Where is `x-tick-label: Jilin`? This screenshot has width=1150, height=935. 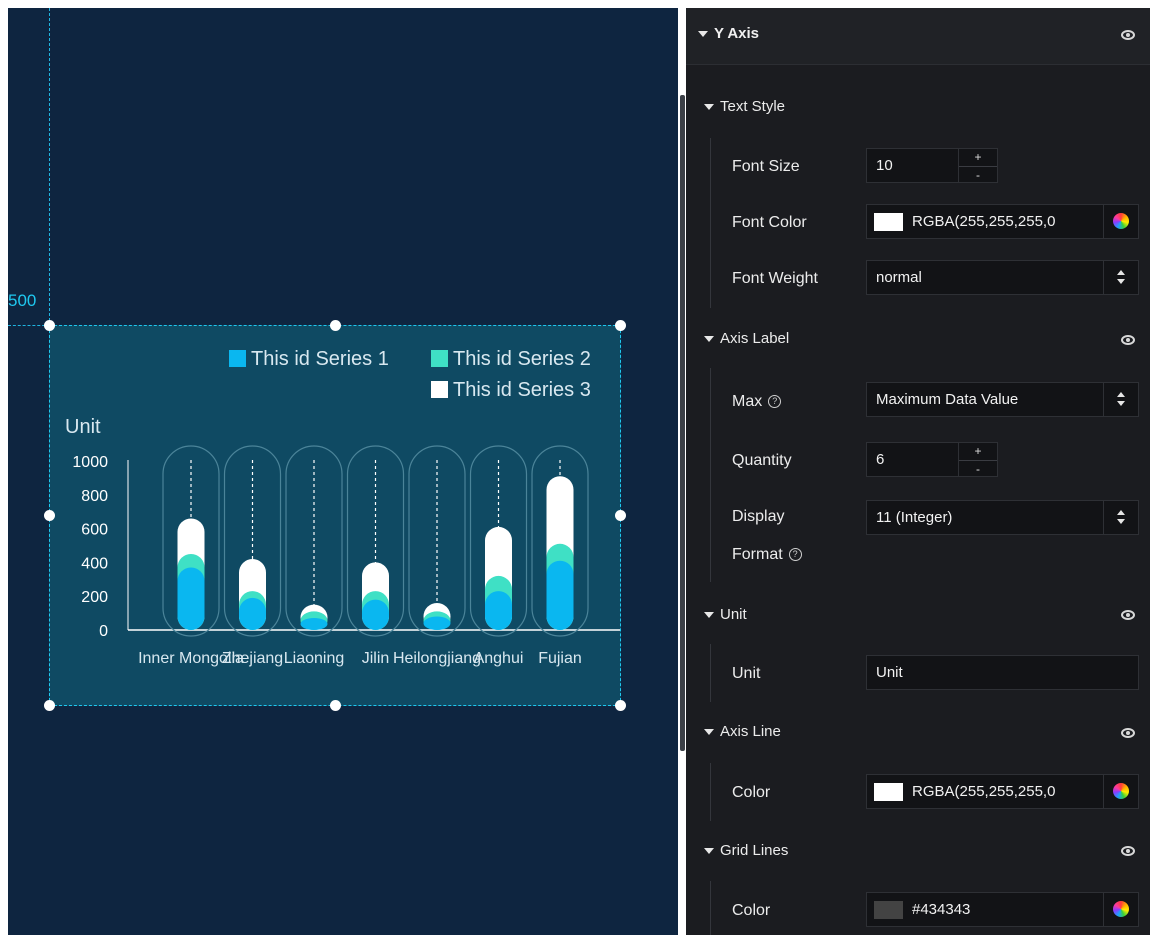 x-tick-label: Jilin is located at coordinates (376, 658).